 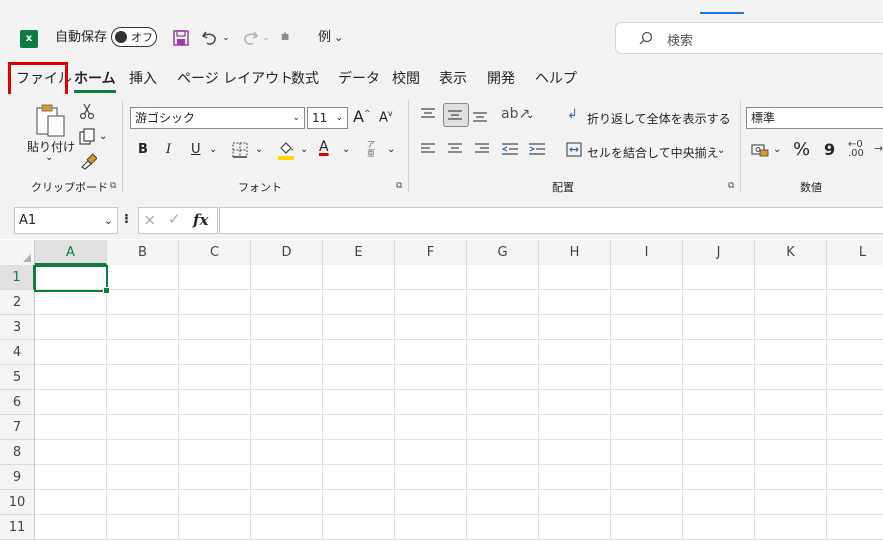 What do you see at coordinates (372, 149) in the screenshot?
I see `phonetic-guide-button: ア亜` at bounding box center [372, 149].